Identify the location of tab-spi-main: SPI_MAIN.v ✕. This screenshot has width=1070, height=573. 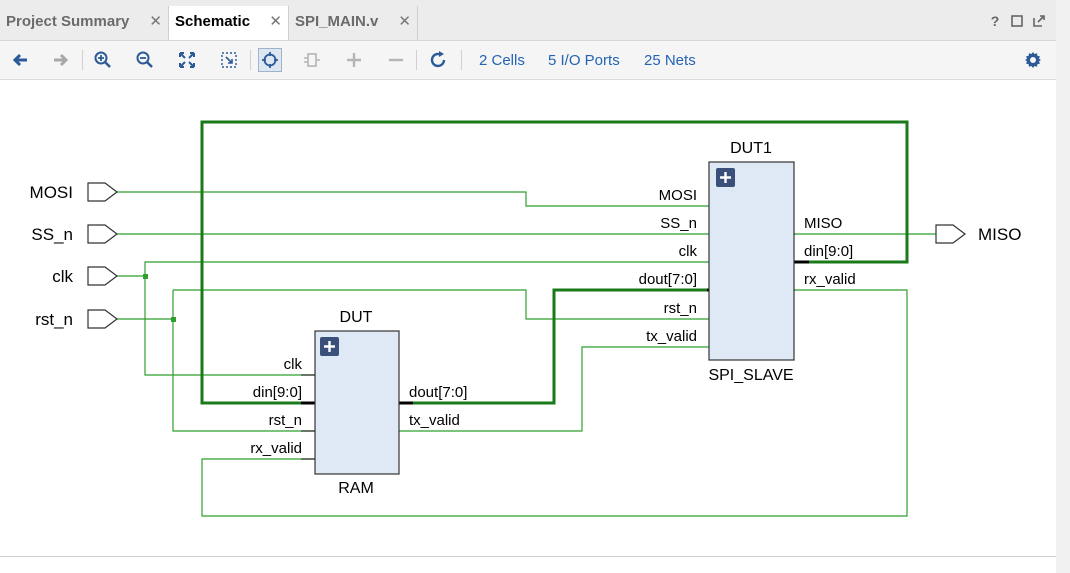
(353, 23).